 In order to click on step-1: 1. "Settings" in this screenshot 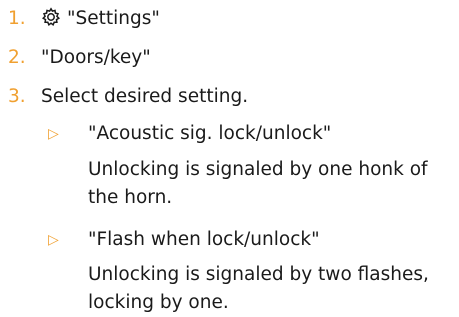, I will do `click(84, 19)`.